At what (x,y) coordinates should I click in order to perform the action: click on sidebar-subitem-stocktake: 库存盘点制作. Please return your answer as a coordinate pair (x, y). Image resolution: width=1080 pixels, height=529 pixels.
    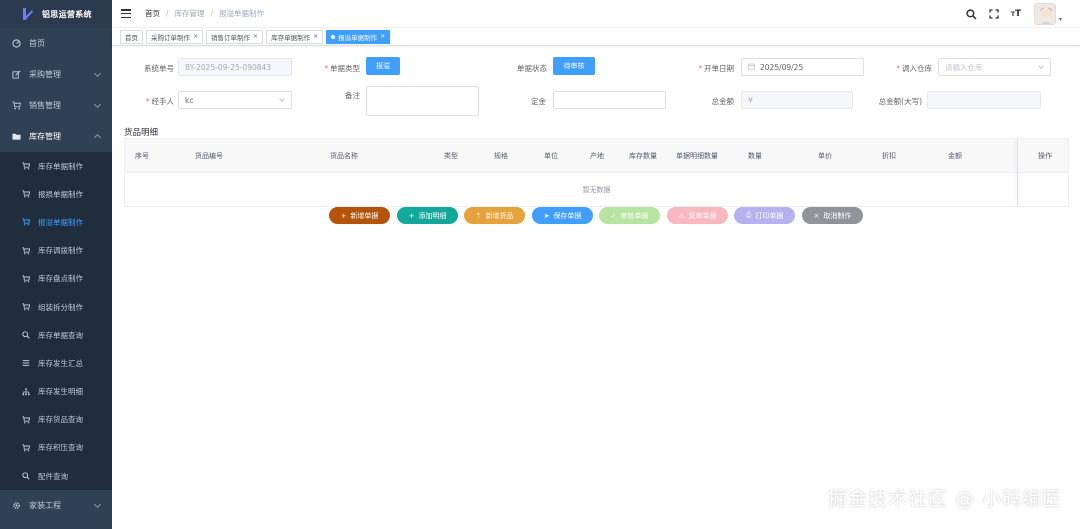
    Looking at the image, I should click on (56, 279).